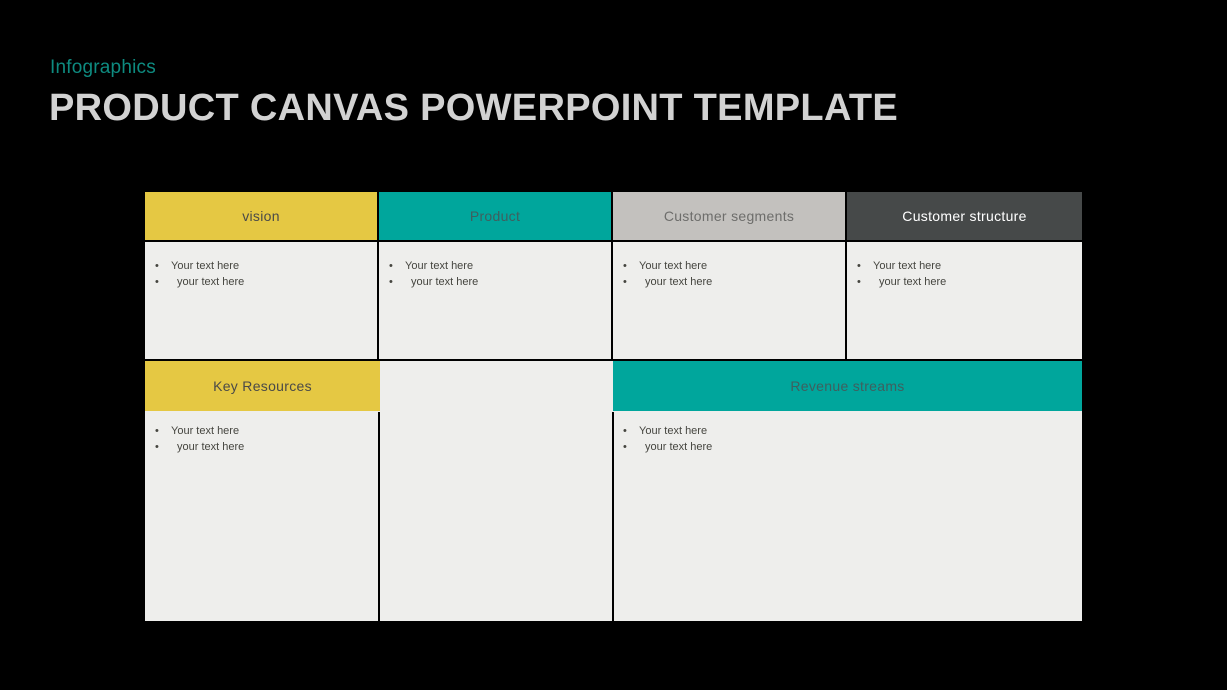 The height and width of the screenshot is (690, 1227). Describe the element at coordinates (847, 386) in the screenshot. I see `cell-header-revenue-streams: Revenue streams` at that location.